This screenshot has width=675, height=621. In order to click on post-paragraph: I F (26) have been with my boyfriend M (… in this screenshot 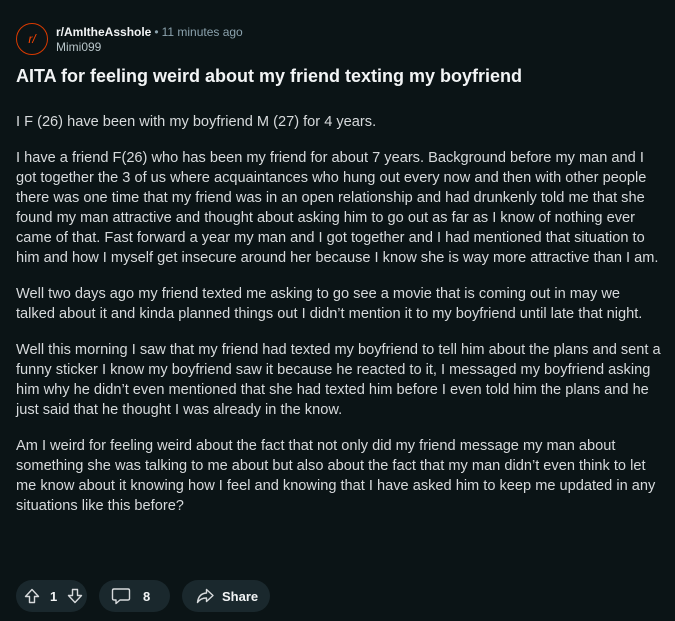, I will do `click(196, 122)`.